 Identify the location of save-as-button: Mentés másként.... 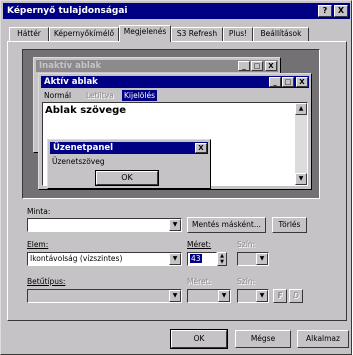
(226, 225).